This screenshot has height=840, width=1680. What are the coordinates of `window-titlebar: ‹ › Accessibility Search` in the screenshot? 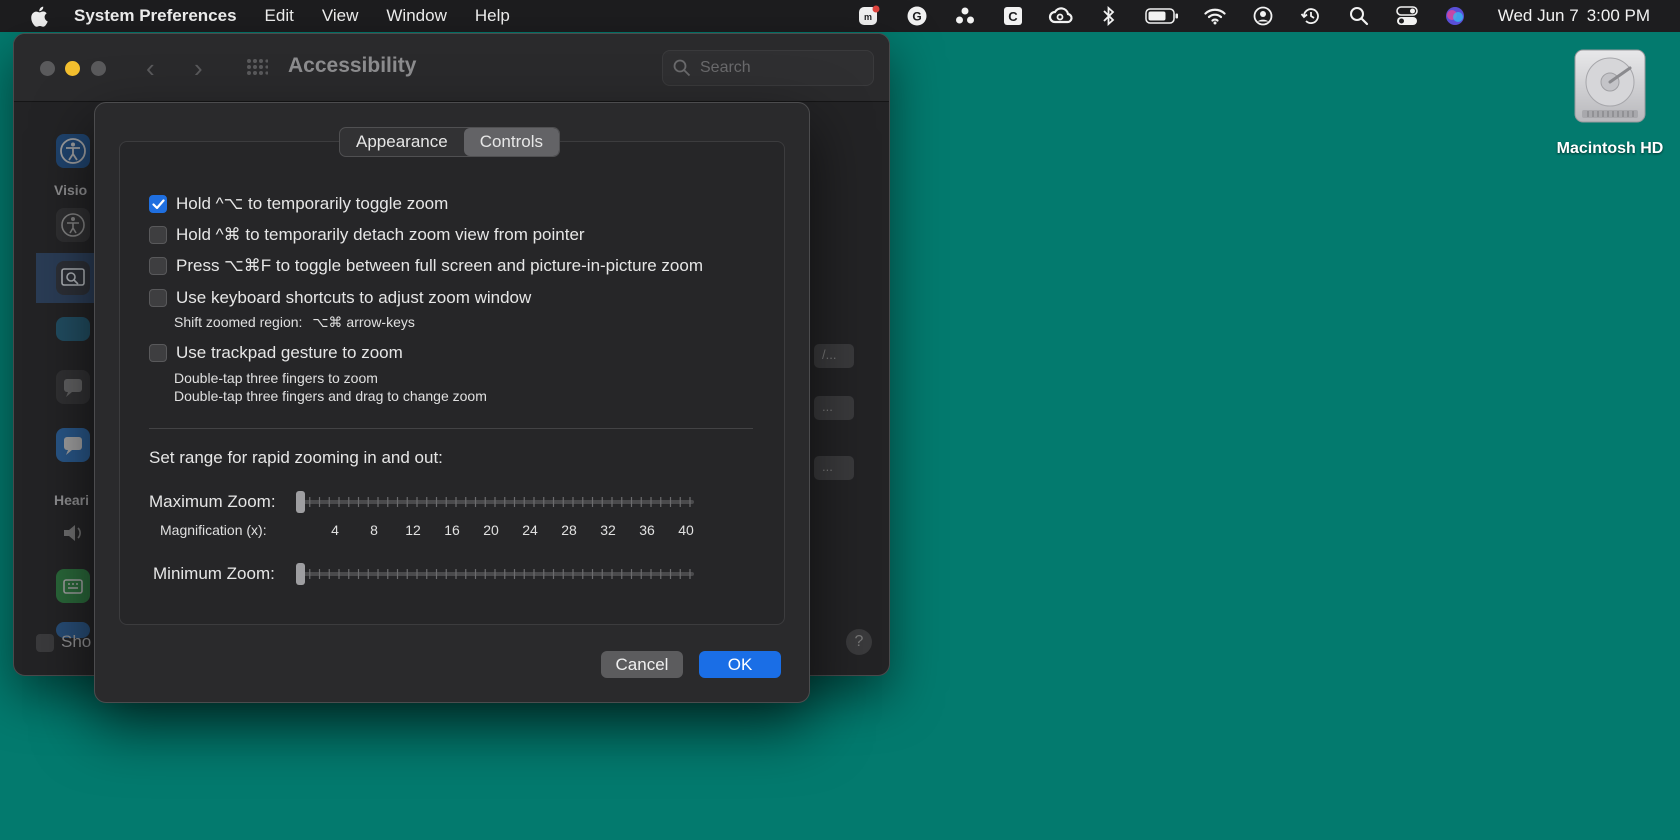 It's located at (451, 68).